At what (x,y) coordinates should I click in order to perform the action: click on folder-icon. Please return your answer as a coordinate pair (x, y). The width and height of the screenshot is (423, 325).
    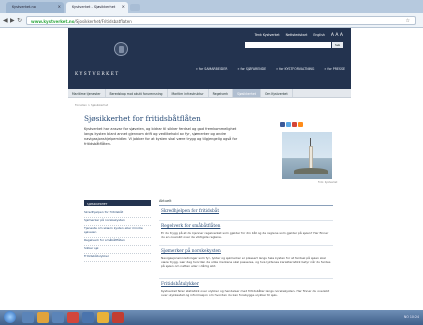
    Looking at the image, I should click on (43, 317).